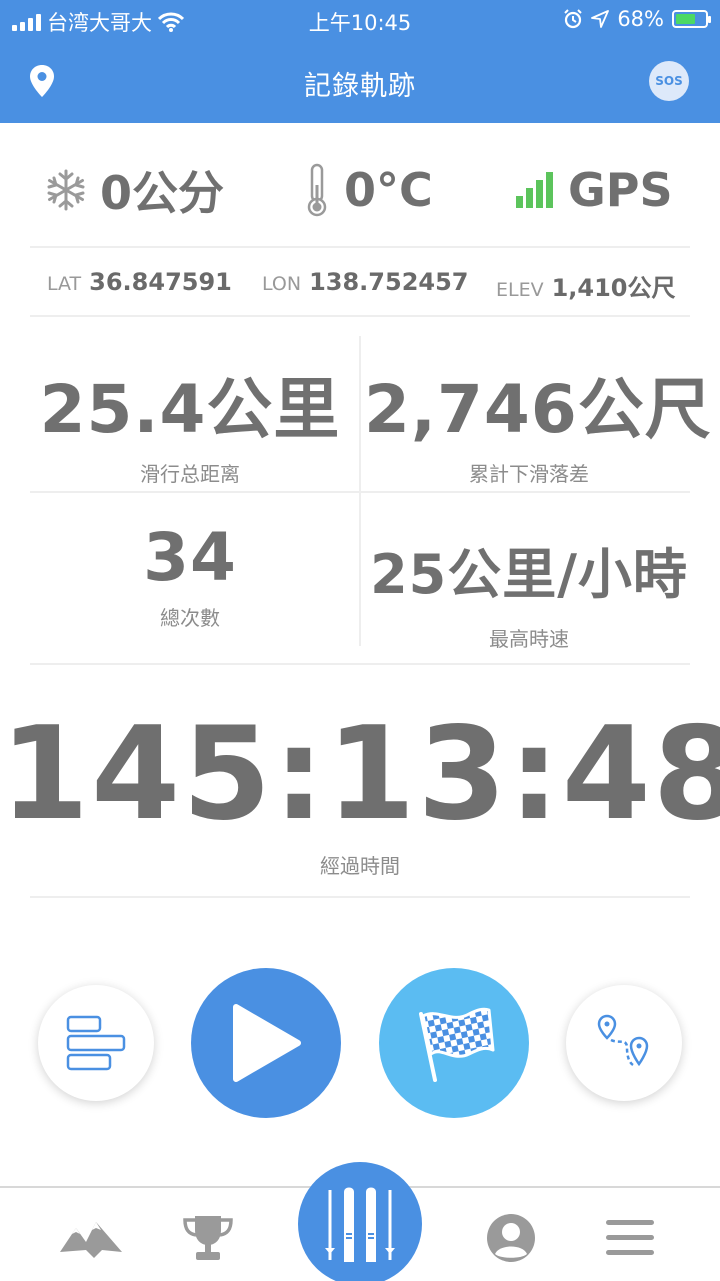 The height and width of the screenshot is (1281, 720). What do you see at coordinates (360, 86) in the screenshot?
I see `page-title: 記錄軌跡` at bounding box center [360, 86].